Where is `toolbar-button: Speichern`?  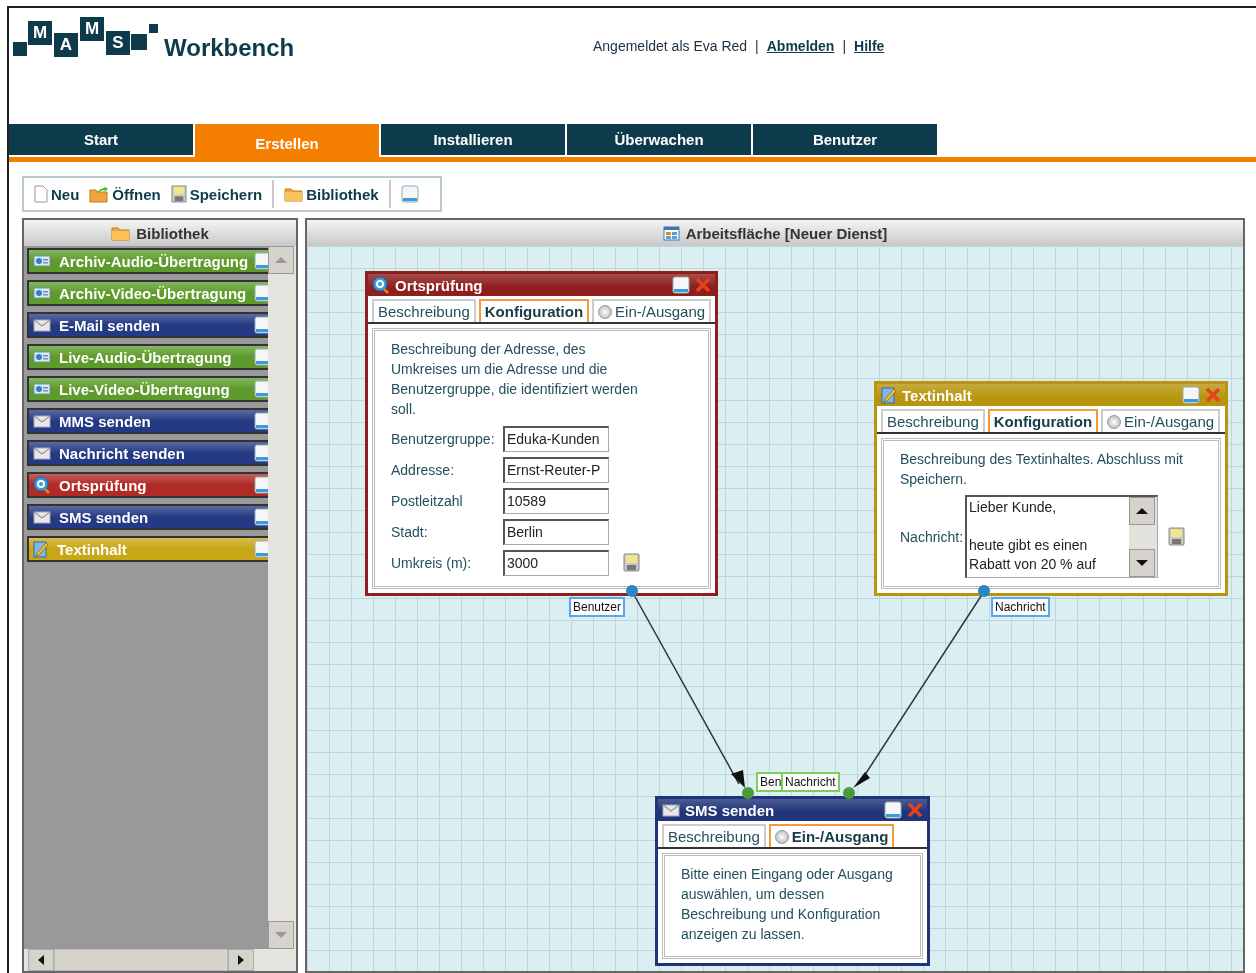
toolbar-button: Speichern is located at coordinates (216, 194).